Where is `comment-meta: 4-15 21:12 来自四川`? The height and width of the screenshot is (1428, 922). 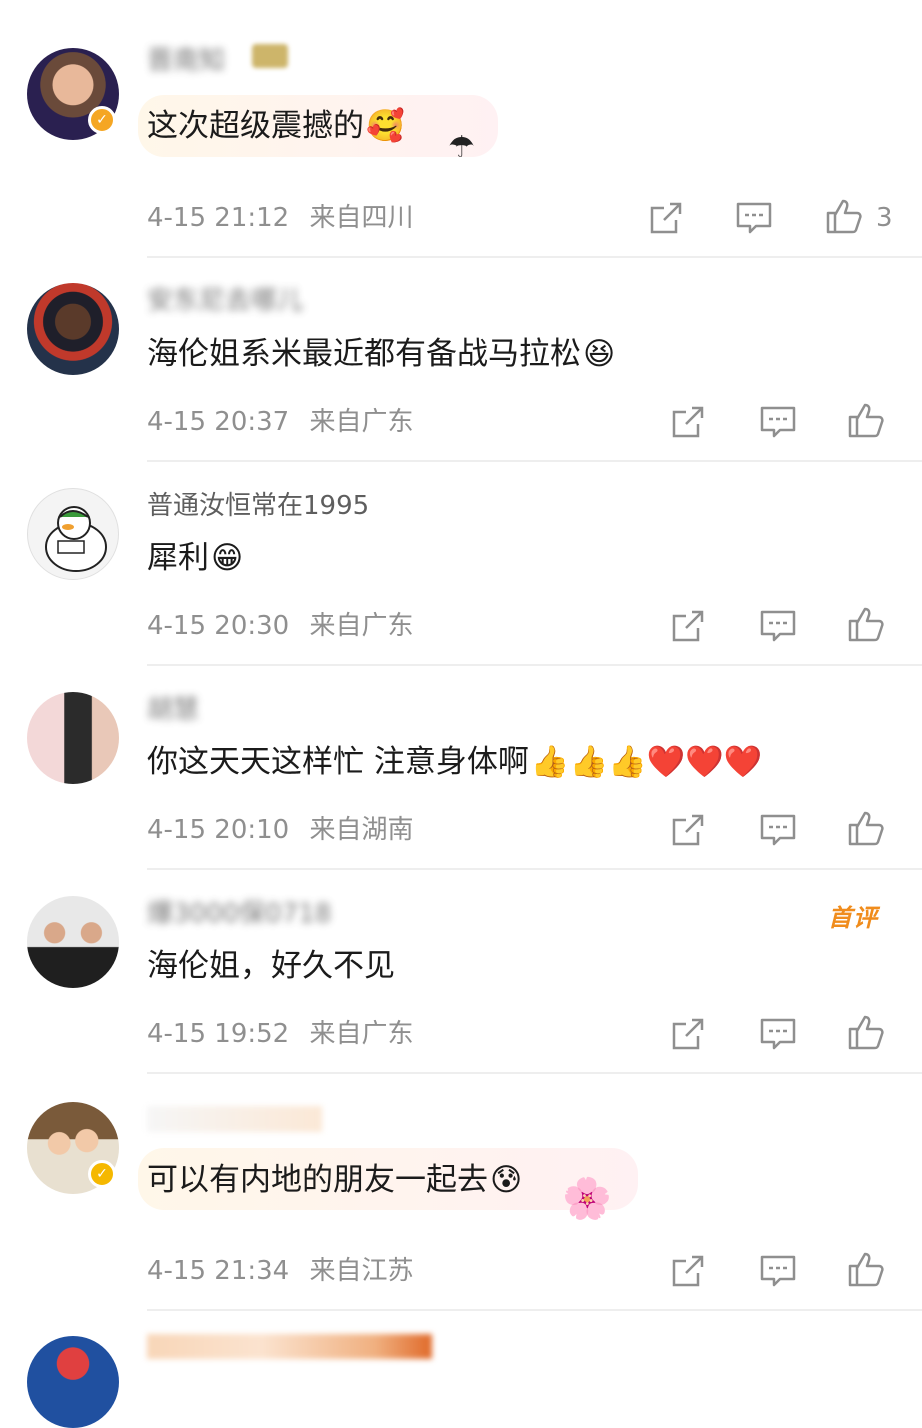
comment-meta: 4-15 21:12 来自四川 is located at coordinates (280, 218).